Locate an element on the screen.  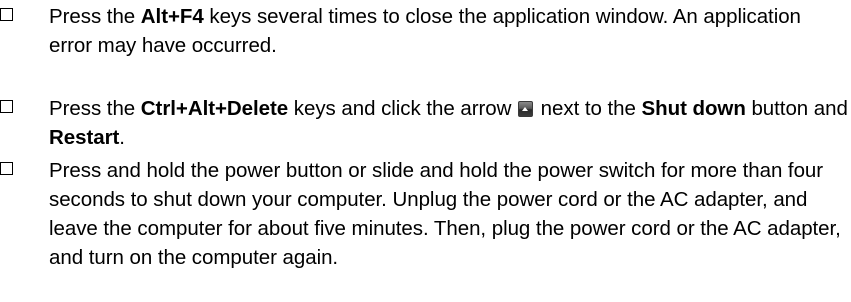
shut-down-label: Shut down is located at coordinates (693, 108).